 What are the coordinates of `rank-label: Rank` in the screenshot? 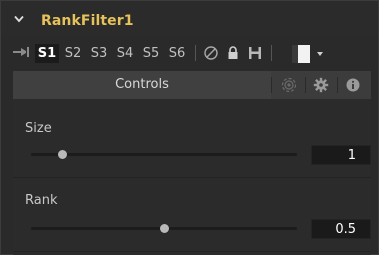 It's located at (41, 200).